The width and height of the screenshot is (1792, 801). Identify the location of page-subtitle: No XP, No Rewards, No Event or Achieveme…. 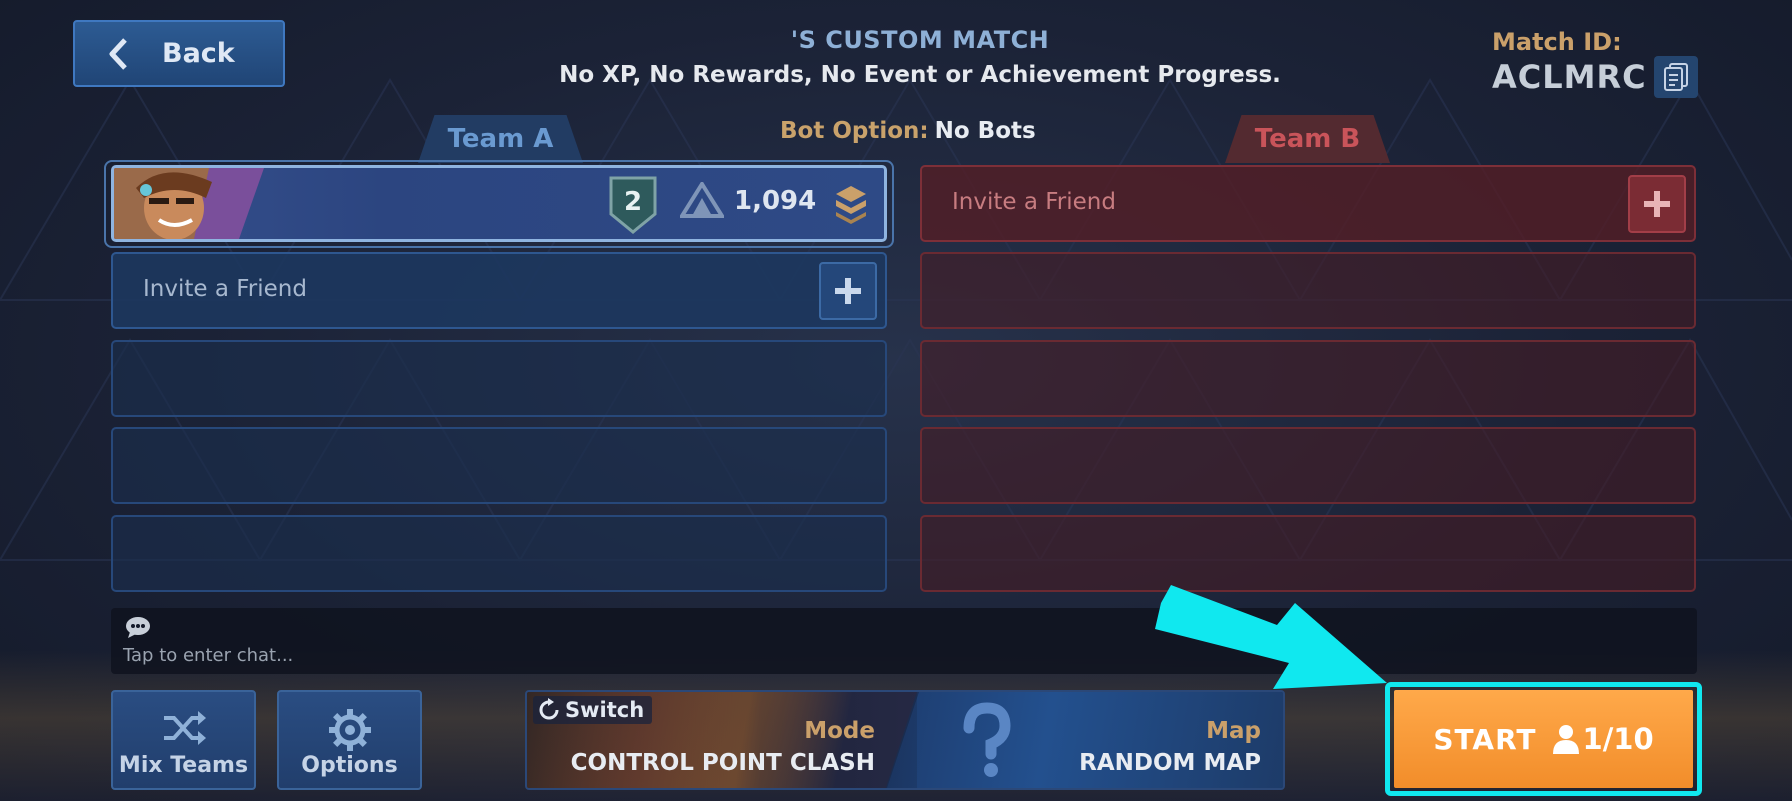
(920, 75).